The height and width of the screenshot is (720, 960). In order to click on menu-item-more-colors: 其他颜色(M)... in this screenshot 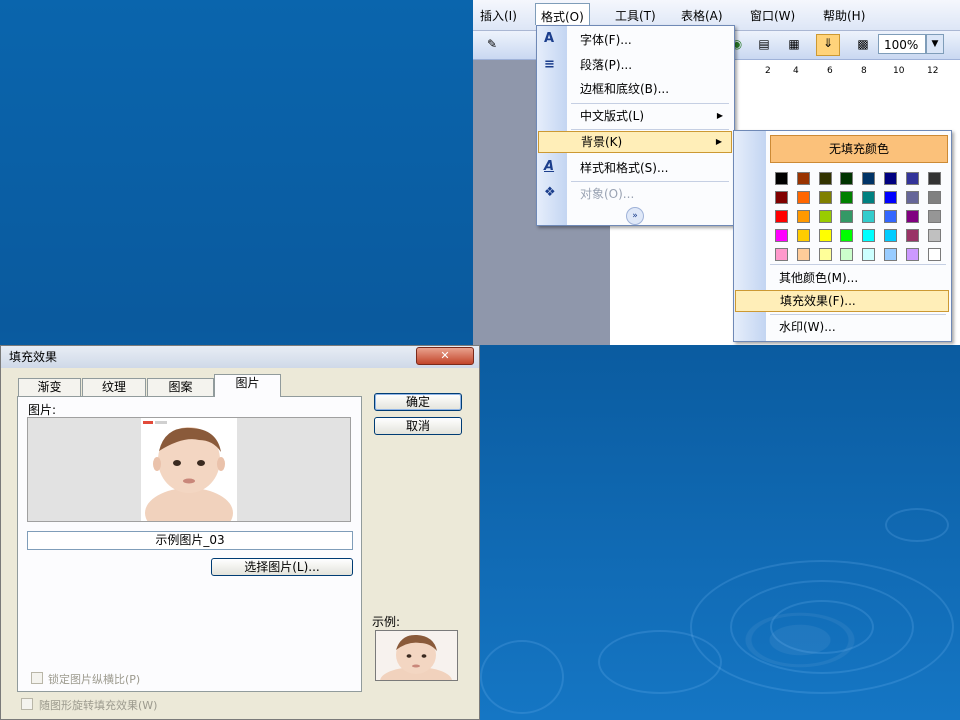, I will do `click(857, 278)`.